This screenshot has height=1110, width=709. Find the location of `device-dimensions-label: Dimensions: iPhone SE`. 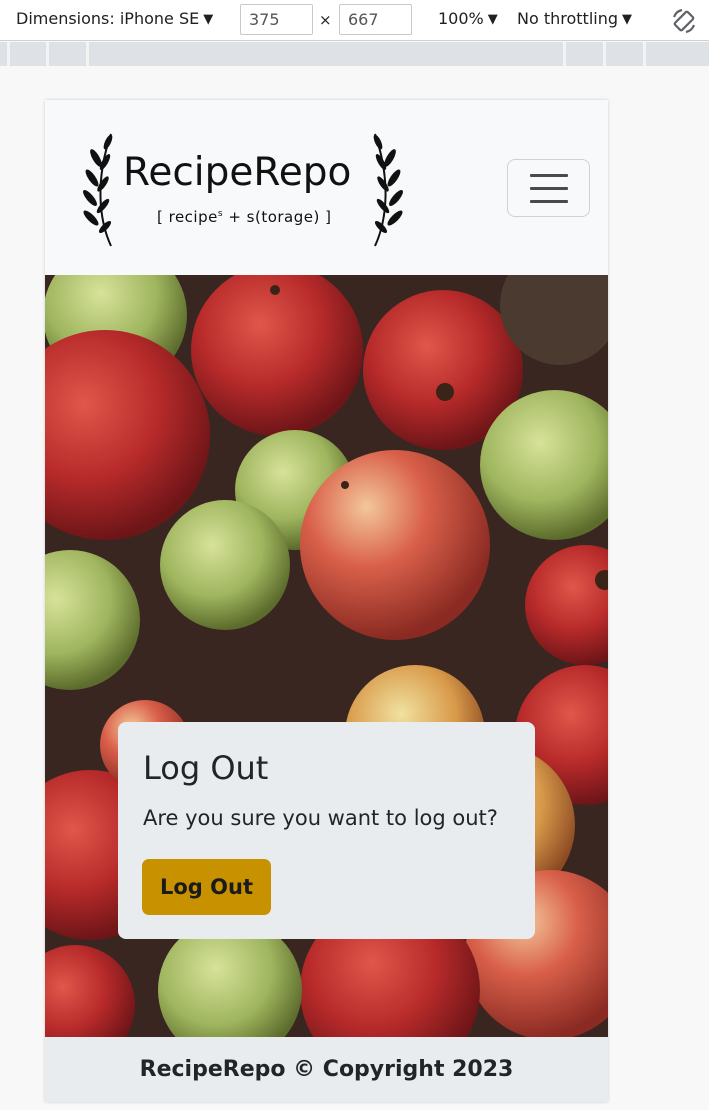

device-dimensions-label: Dimensions: iPhone SE is located at coordinates (108, 18).